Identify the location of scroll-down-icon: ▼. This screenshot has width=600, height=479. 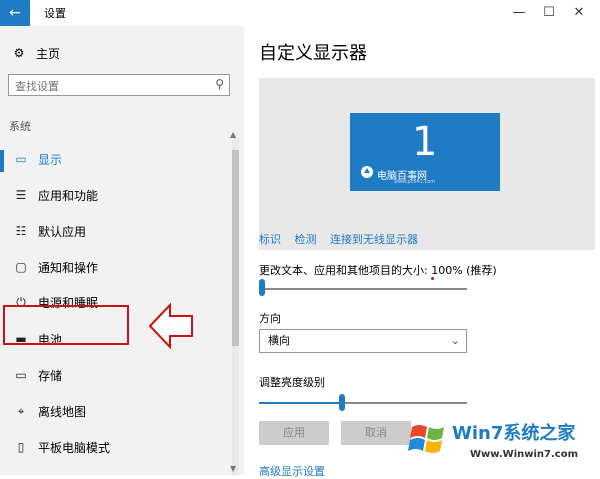
(233, 468).